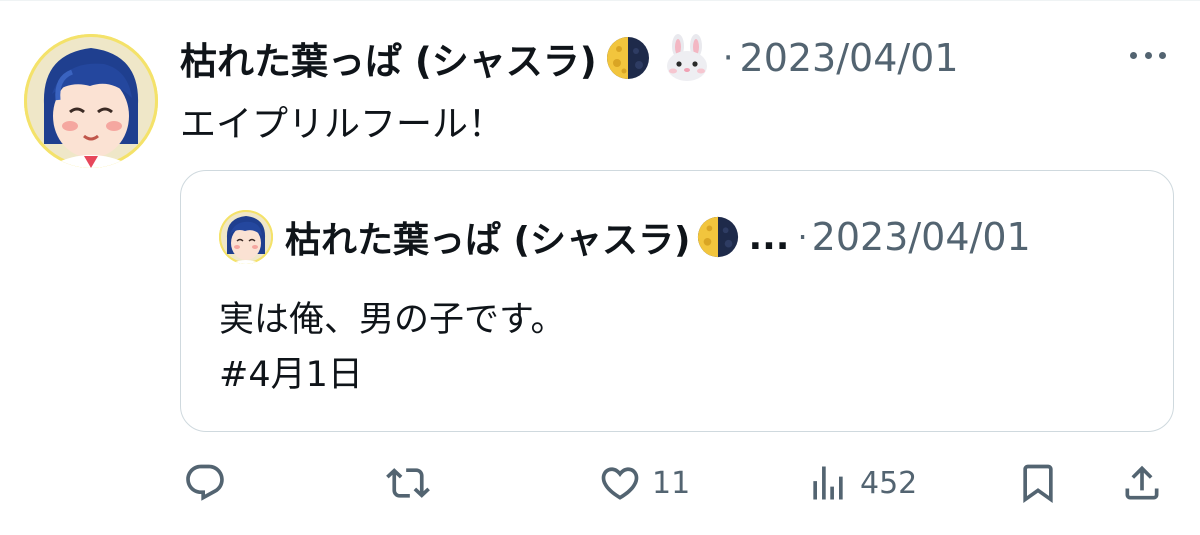 The height and width of the screenshot is (535, 1200). I want to click on tweet-action-bar: 11 452, so click(600, 483).